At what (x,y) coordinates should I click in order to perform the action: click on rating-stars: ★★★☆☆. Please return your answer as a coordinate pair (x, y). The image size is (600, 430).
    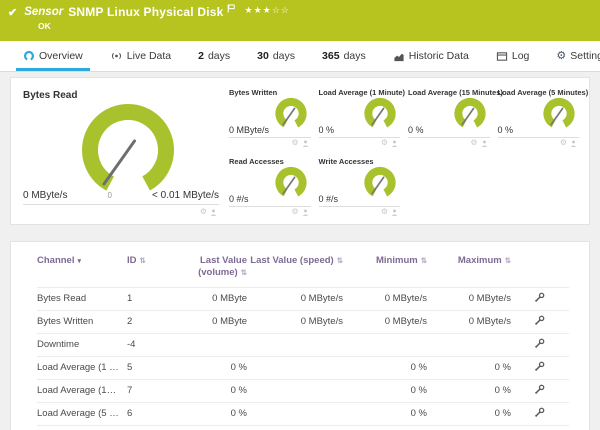
    Looking at the image, I should click on (267, 10).